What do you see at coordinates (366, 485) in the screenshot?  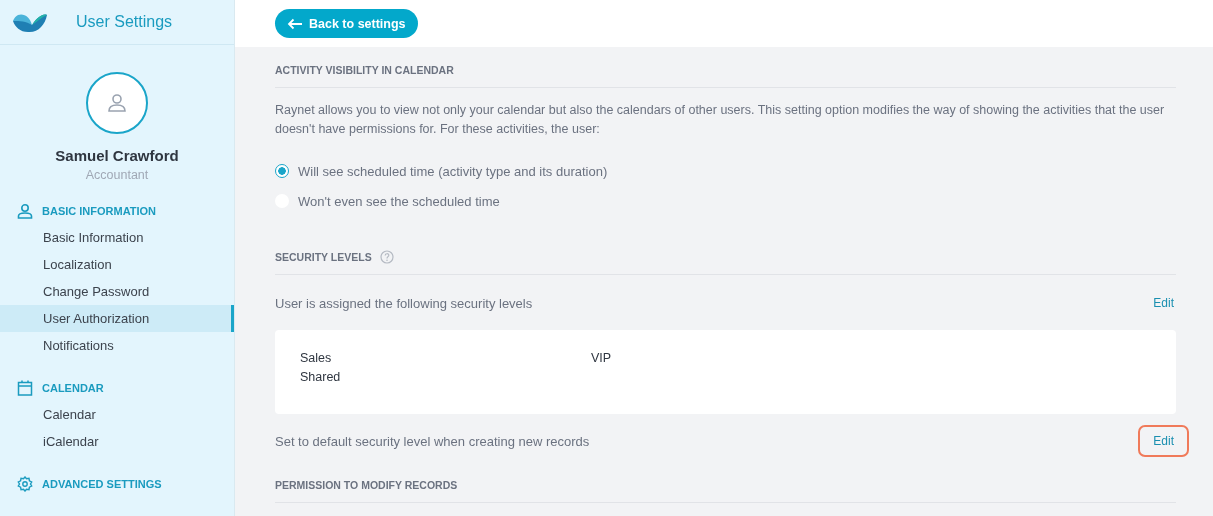 I see `section-heading: PERMISSION TO MODIFY RECORDS` at bounding box center [366, 485].